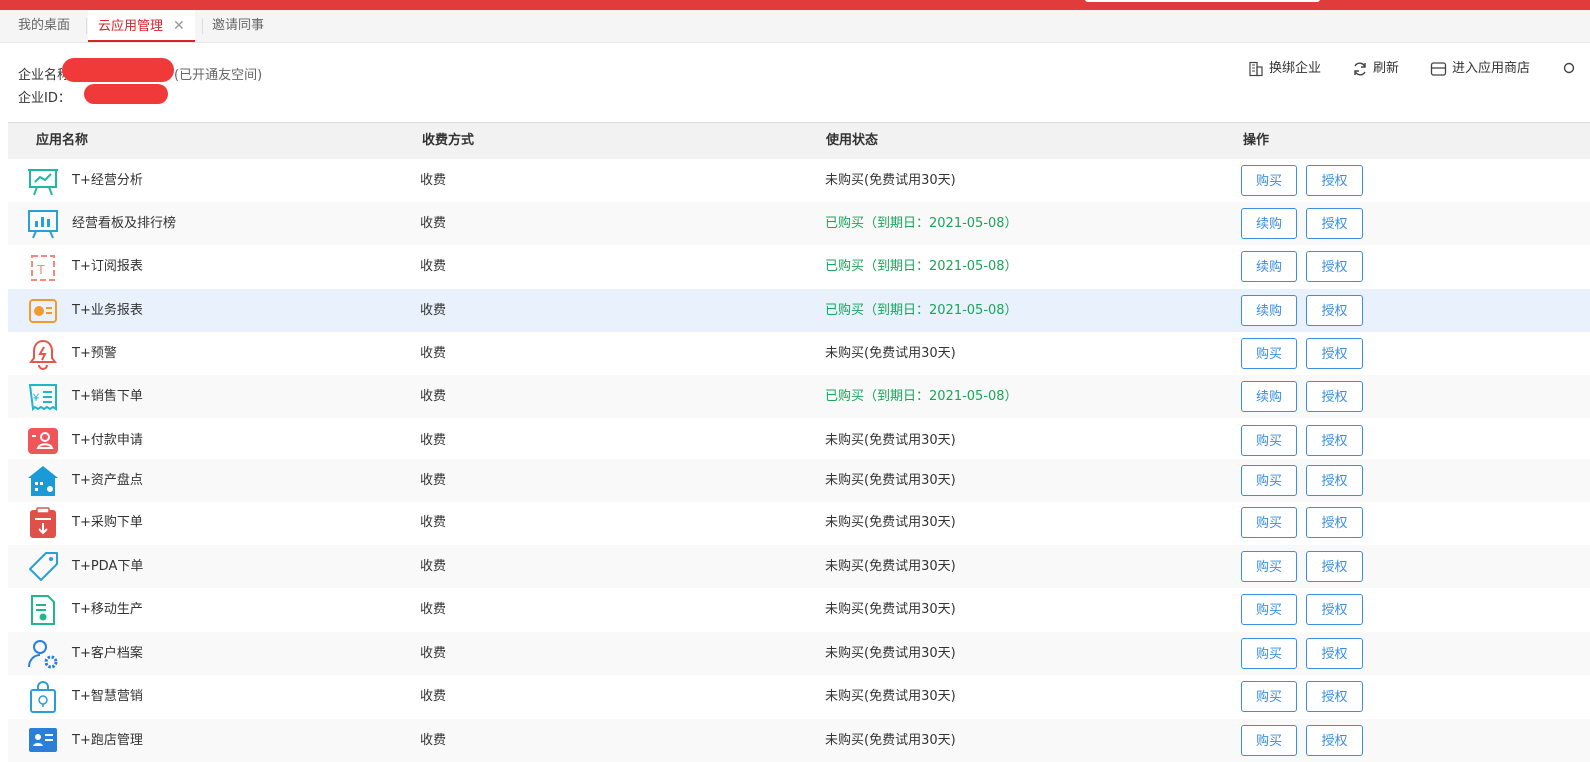 This screenshot has width=1590, height=762. I want to click on app-name: T+订阅报表, so click(107, 266).